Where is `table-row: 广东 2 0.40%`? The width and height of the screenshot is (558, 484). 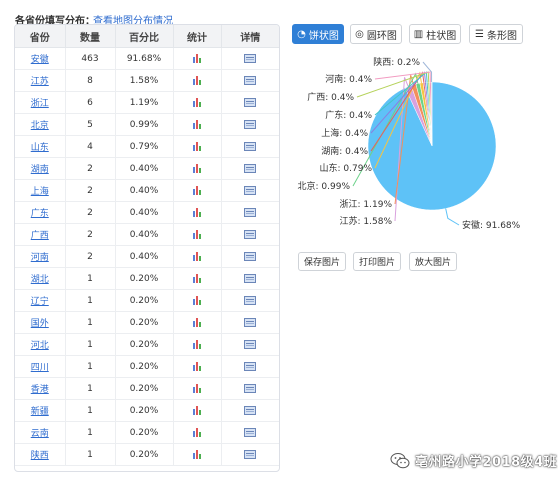 table-row: 广东 2 0.40% is located at coordinates (147, 212).